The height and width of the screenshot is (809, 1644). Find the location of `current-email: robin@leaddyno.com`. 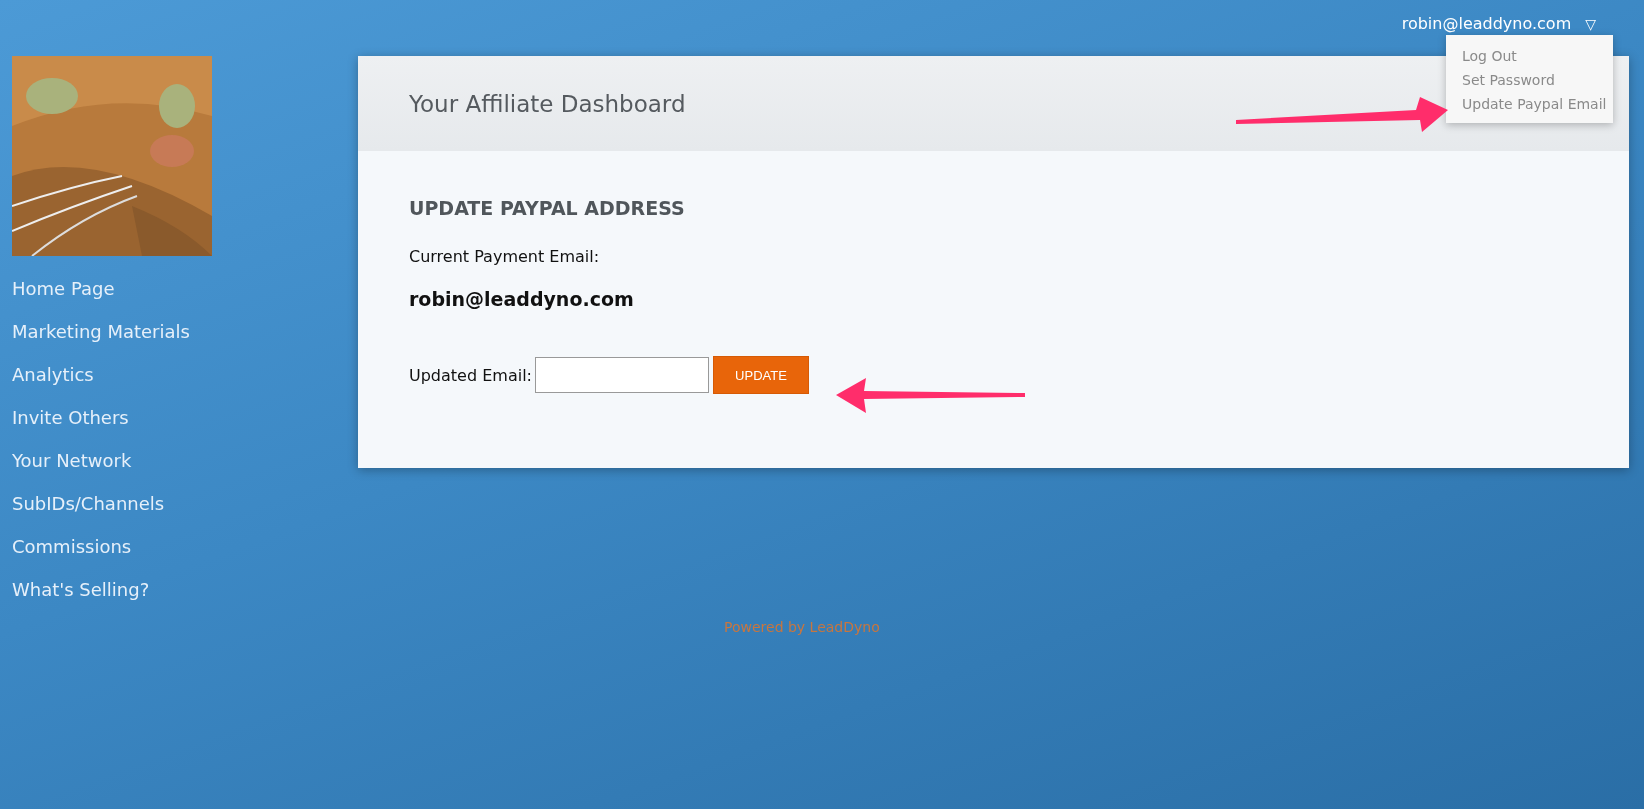

current-email: robin@leaddyno.com is located at coordinates (522, 299).